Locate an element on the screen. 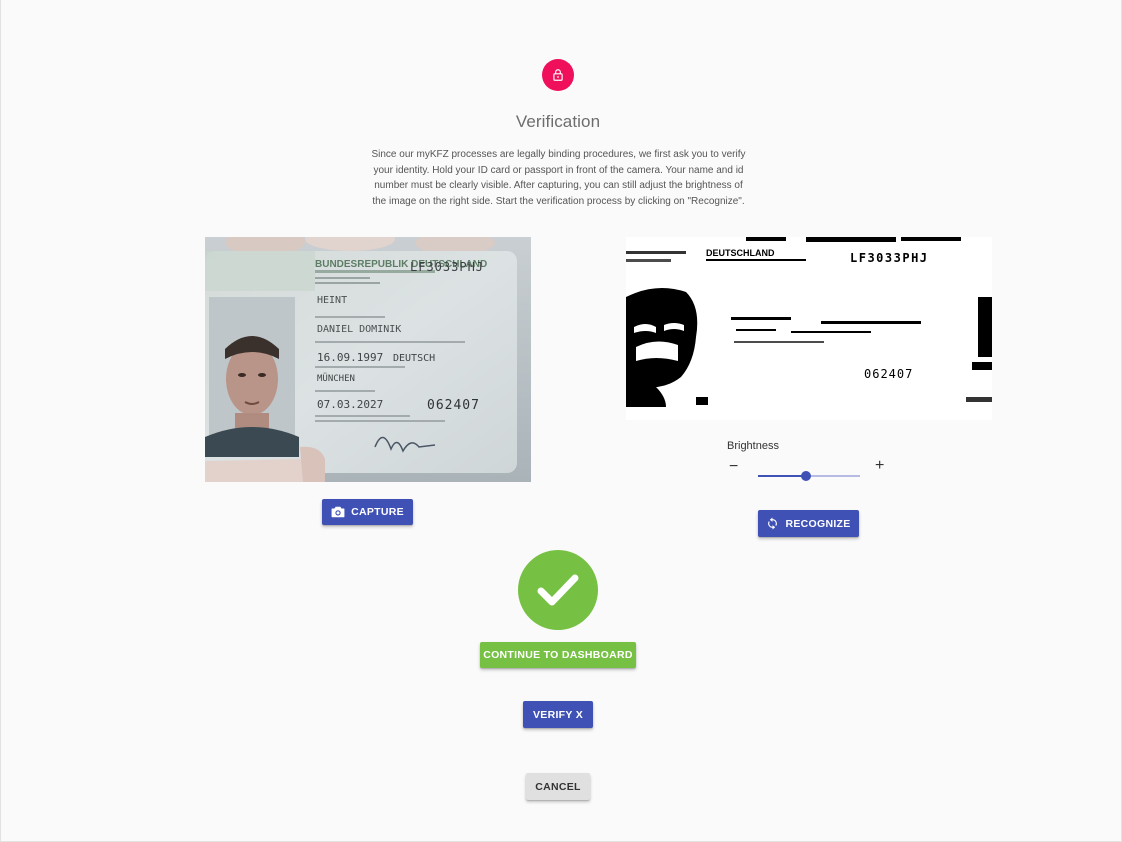 The height and width of the screenshot is (842, 1122). card-surname: HEINT is located at coordinates (332, 300).